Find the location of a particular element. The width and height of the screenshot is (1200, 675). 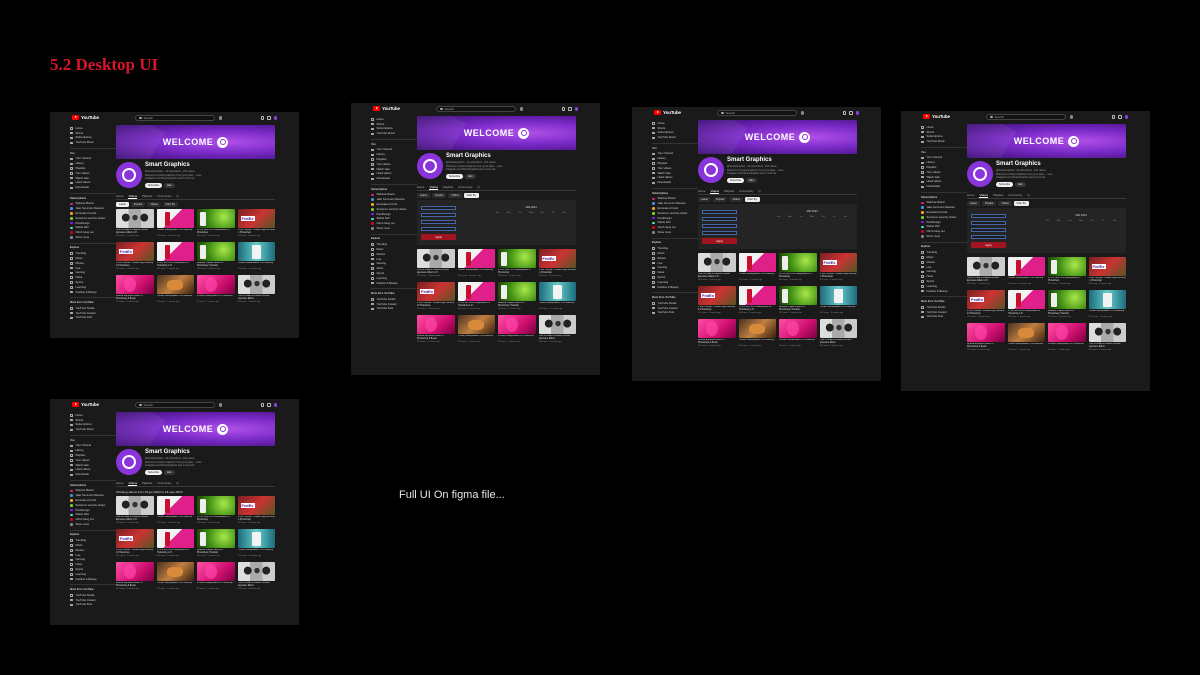

create-icon is located at coordinates (844, 113).